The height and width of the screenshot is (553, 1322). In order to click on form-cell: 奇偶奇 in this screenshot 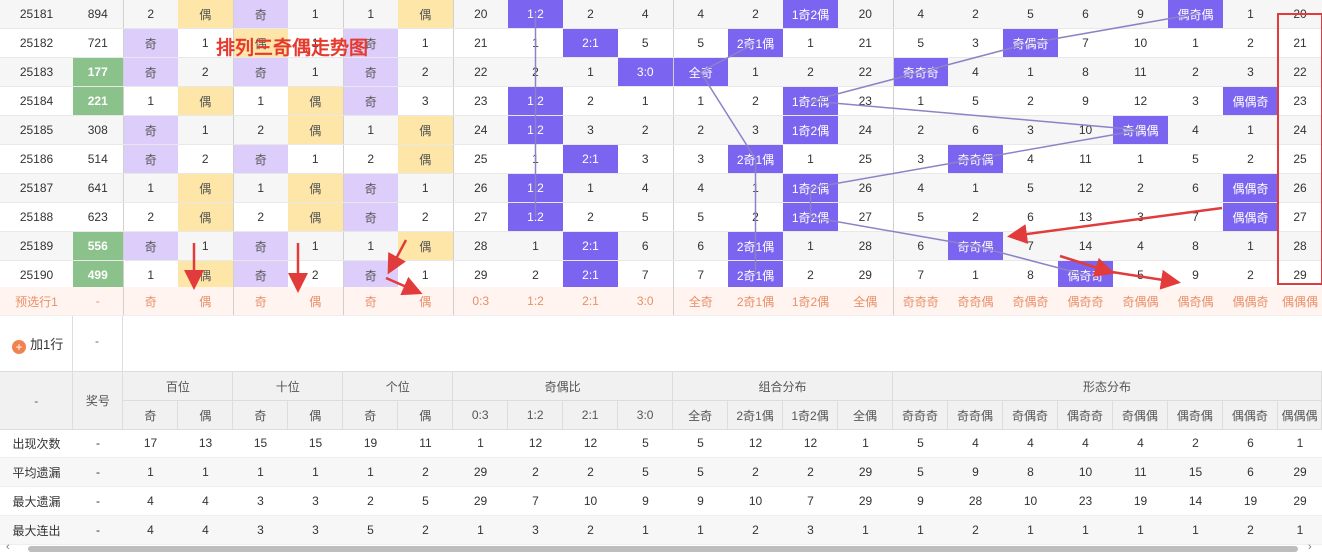, I will do `click(1030, 43)`.